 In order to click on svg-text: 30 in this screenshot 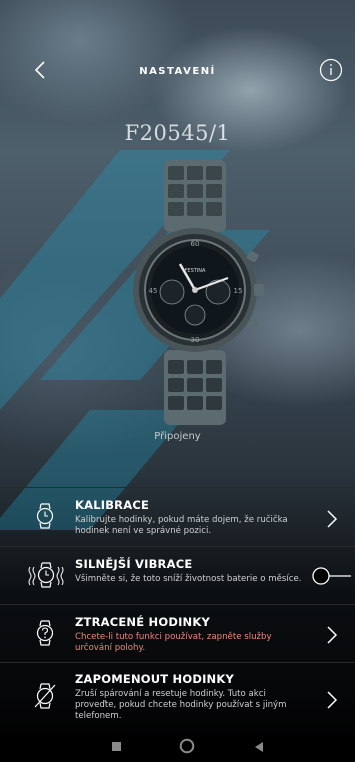, I will do `click(195, 340)`.